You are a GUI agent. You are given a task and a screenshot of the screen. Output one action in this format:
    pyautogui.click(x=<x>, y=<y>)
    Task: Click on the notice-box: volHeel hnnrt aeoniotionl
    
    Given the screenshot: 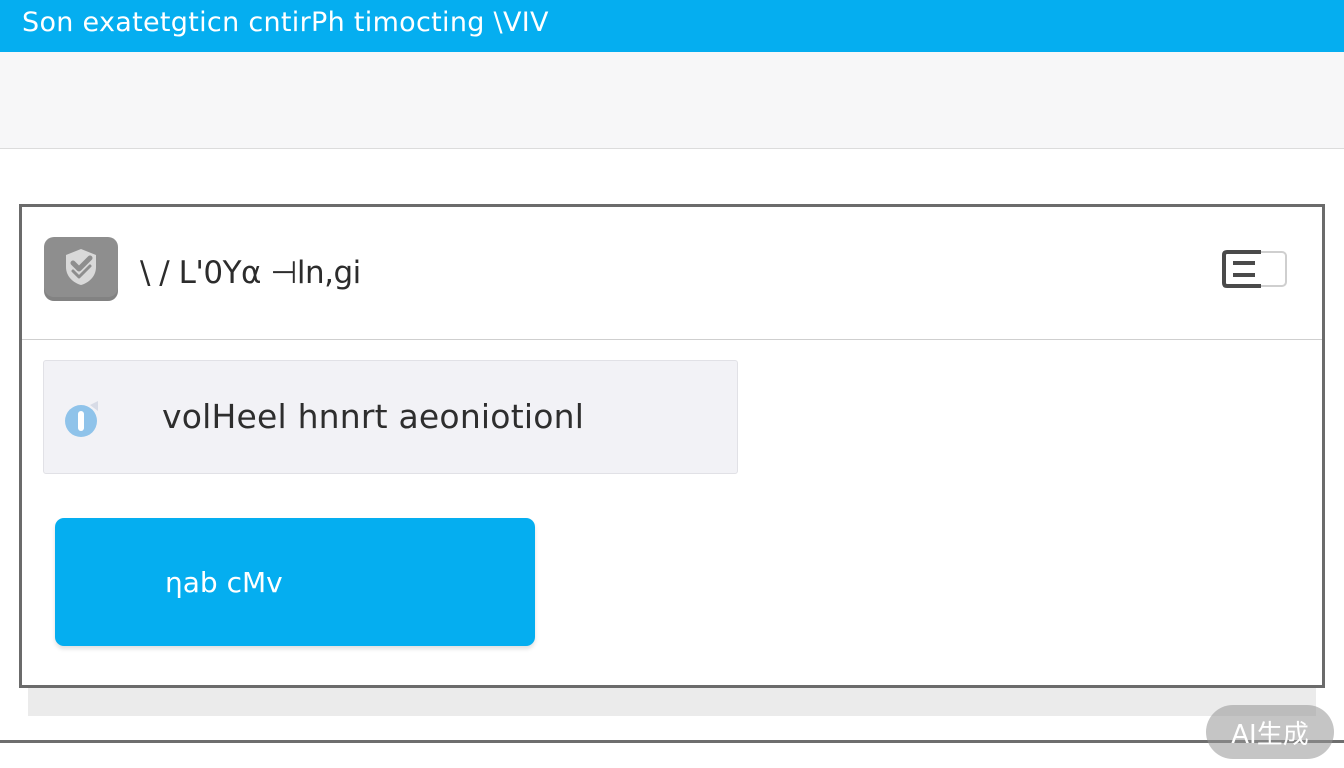 What is the action you would take?
    pyautogui.click(x=390, y=417)
    